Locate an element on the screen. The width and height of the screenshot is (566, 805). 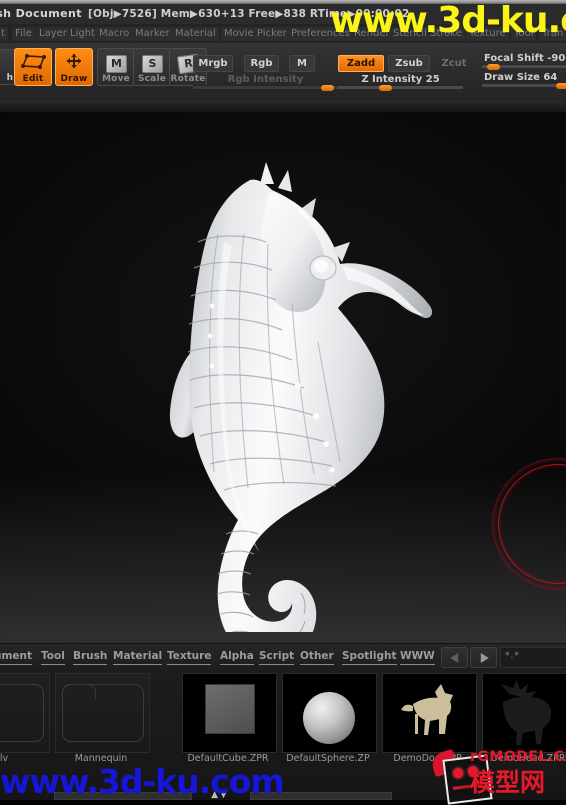
draw-size-knob is located at coordinates (560, 86).